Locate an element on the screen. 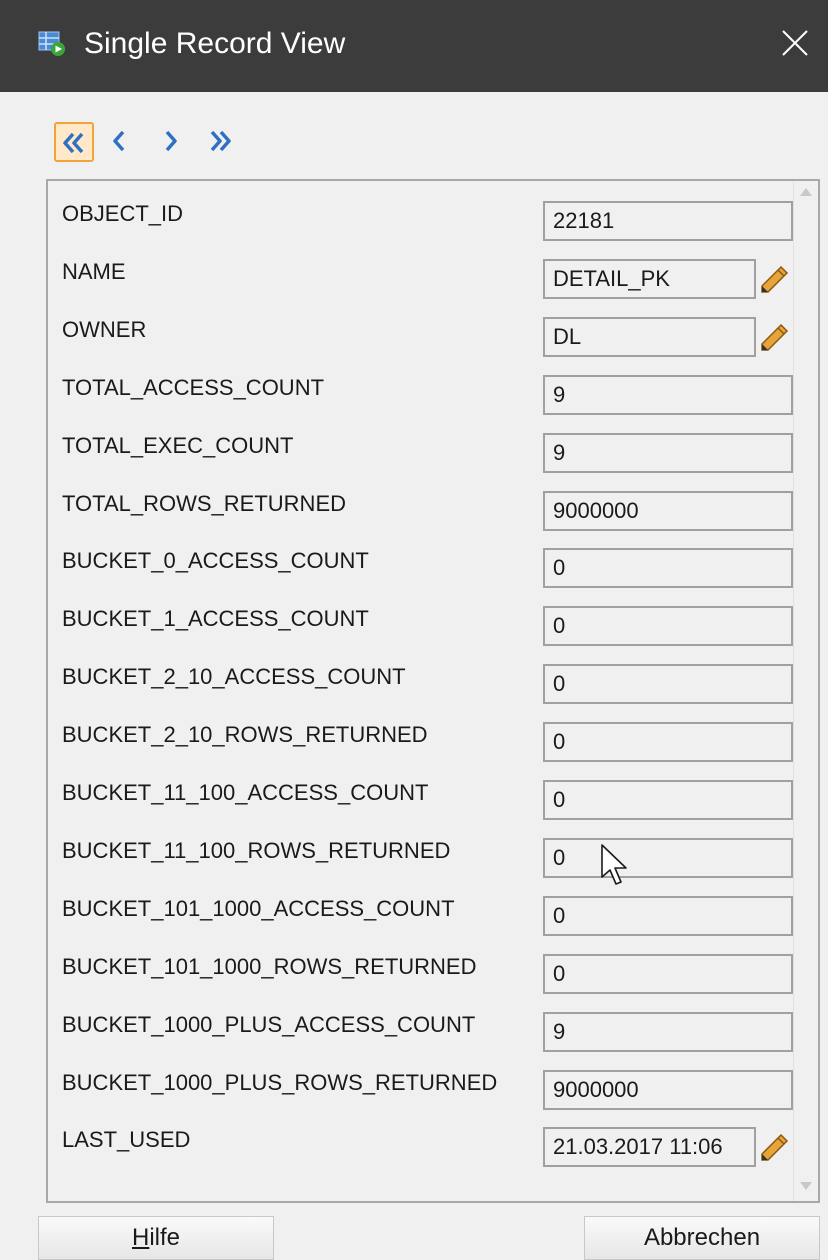  field-value: 22181 is located at coordinates (668, 221).